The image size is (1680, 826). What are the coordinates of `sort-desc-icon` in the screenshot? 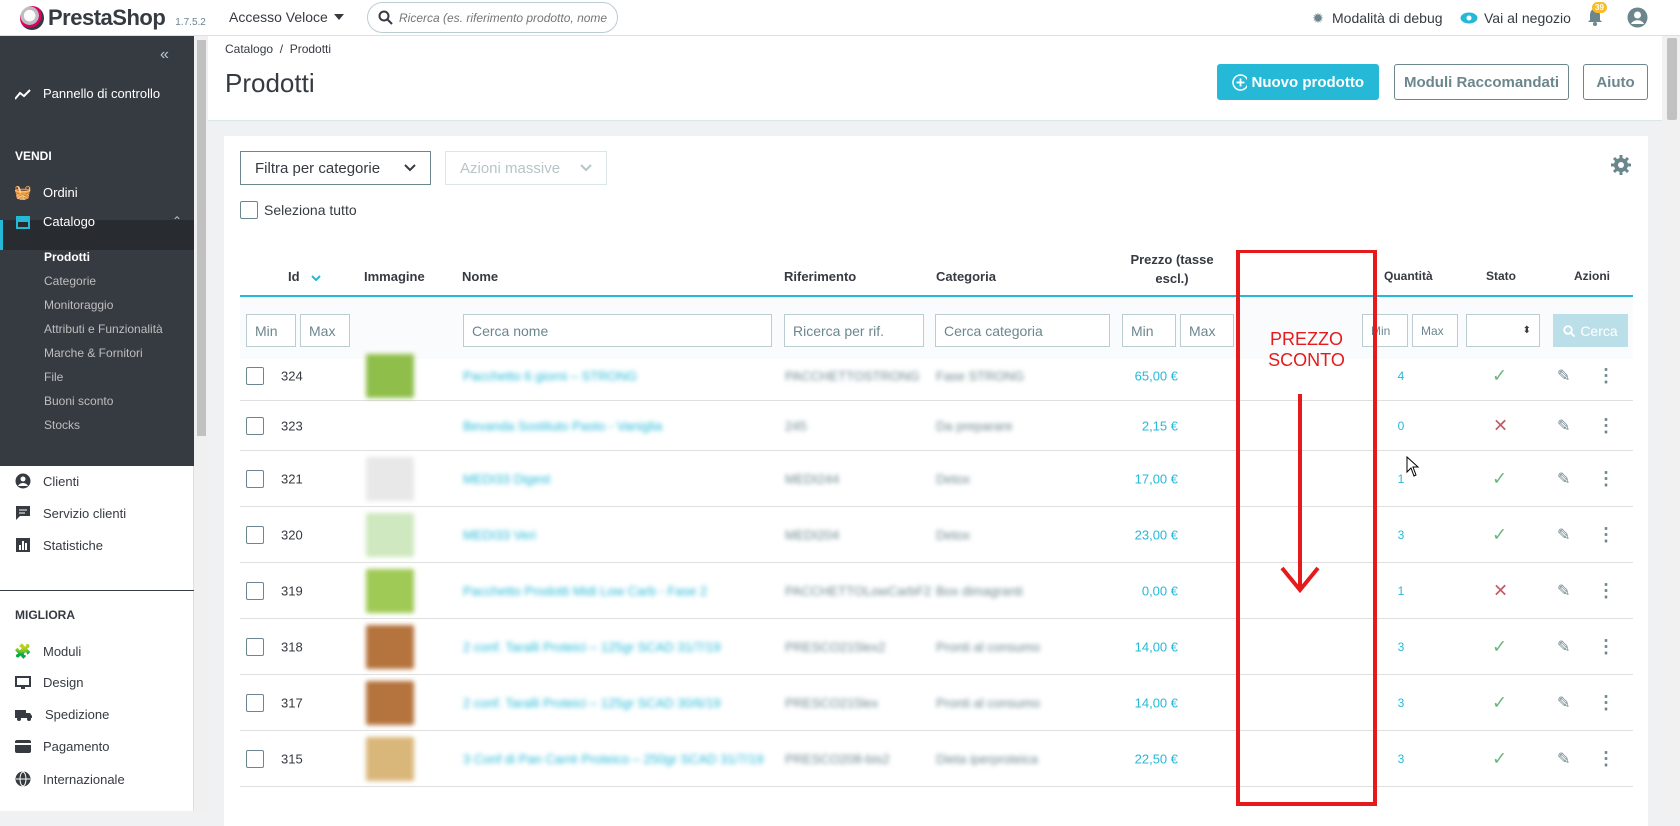 It's located at (316, 278).